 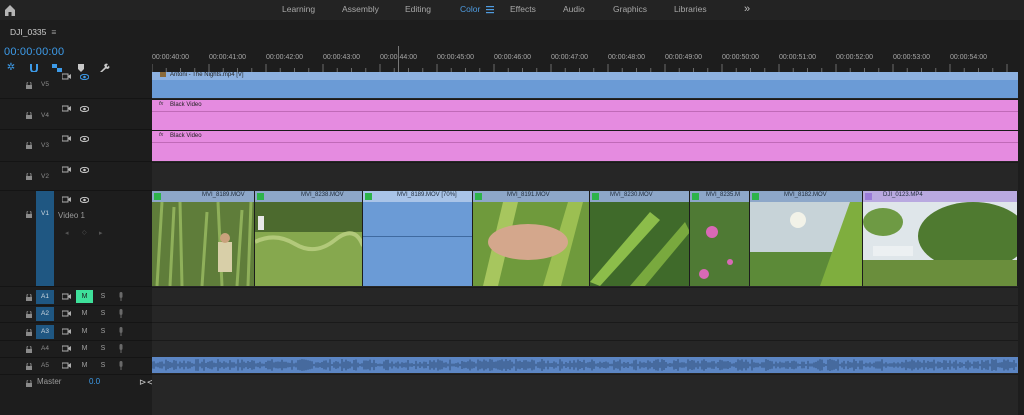 I want to click on playhead, so click(x=398, y=59).